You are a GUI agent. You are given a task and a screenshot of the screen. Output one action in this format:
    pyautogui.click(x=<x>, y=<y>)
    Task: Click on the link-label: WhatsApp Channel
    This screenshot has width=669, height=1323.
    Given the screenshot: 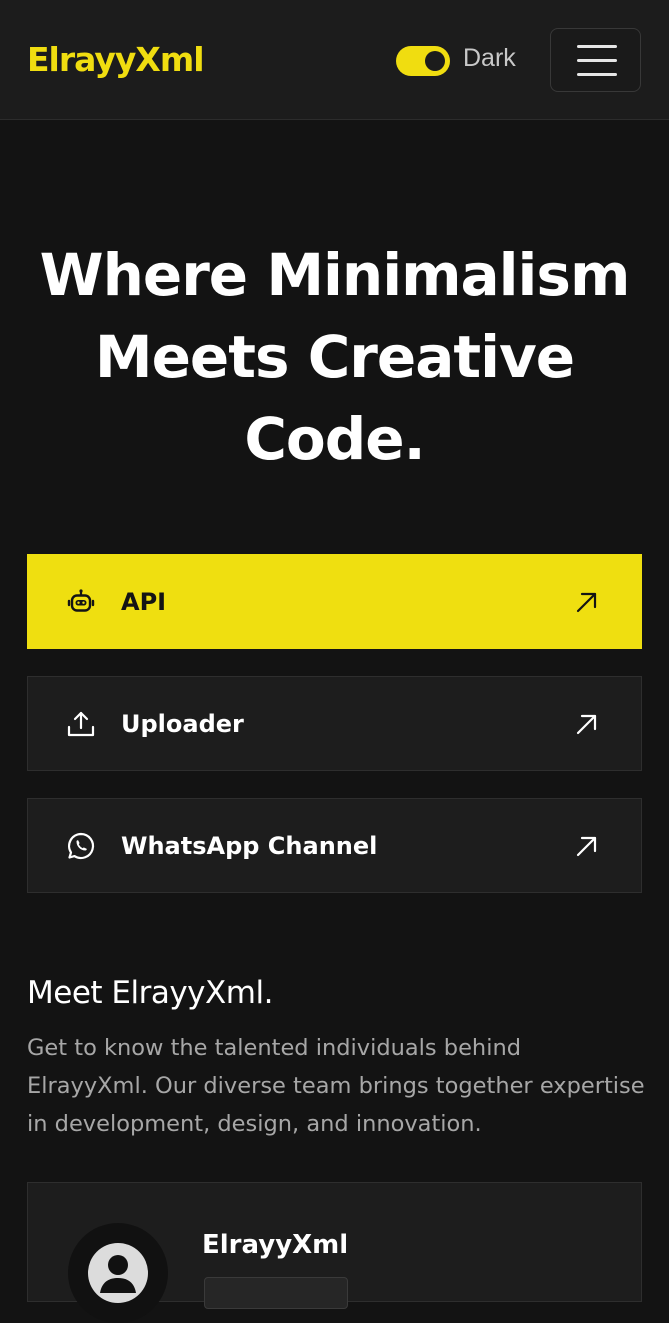 What is the action you would take?
    pyautogui.click(x=249, y=846)
    